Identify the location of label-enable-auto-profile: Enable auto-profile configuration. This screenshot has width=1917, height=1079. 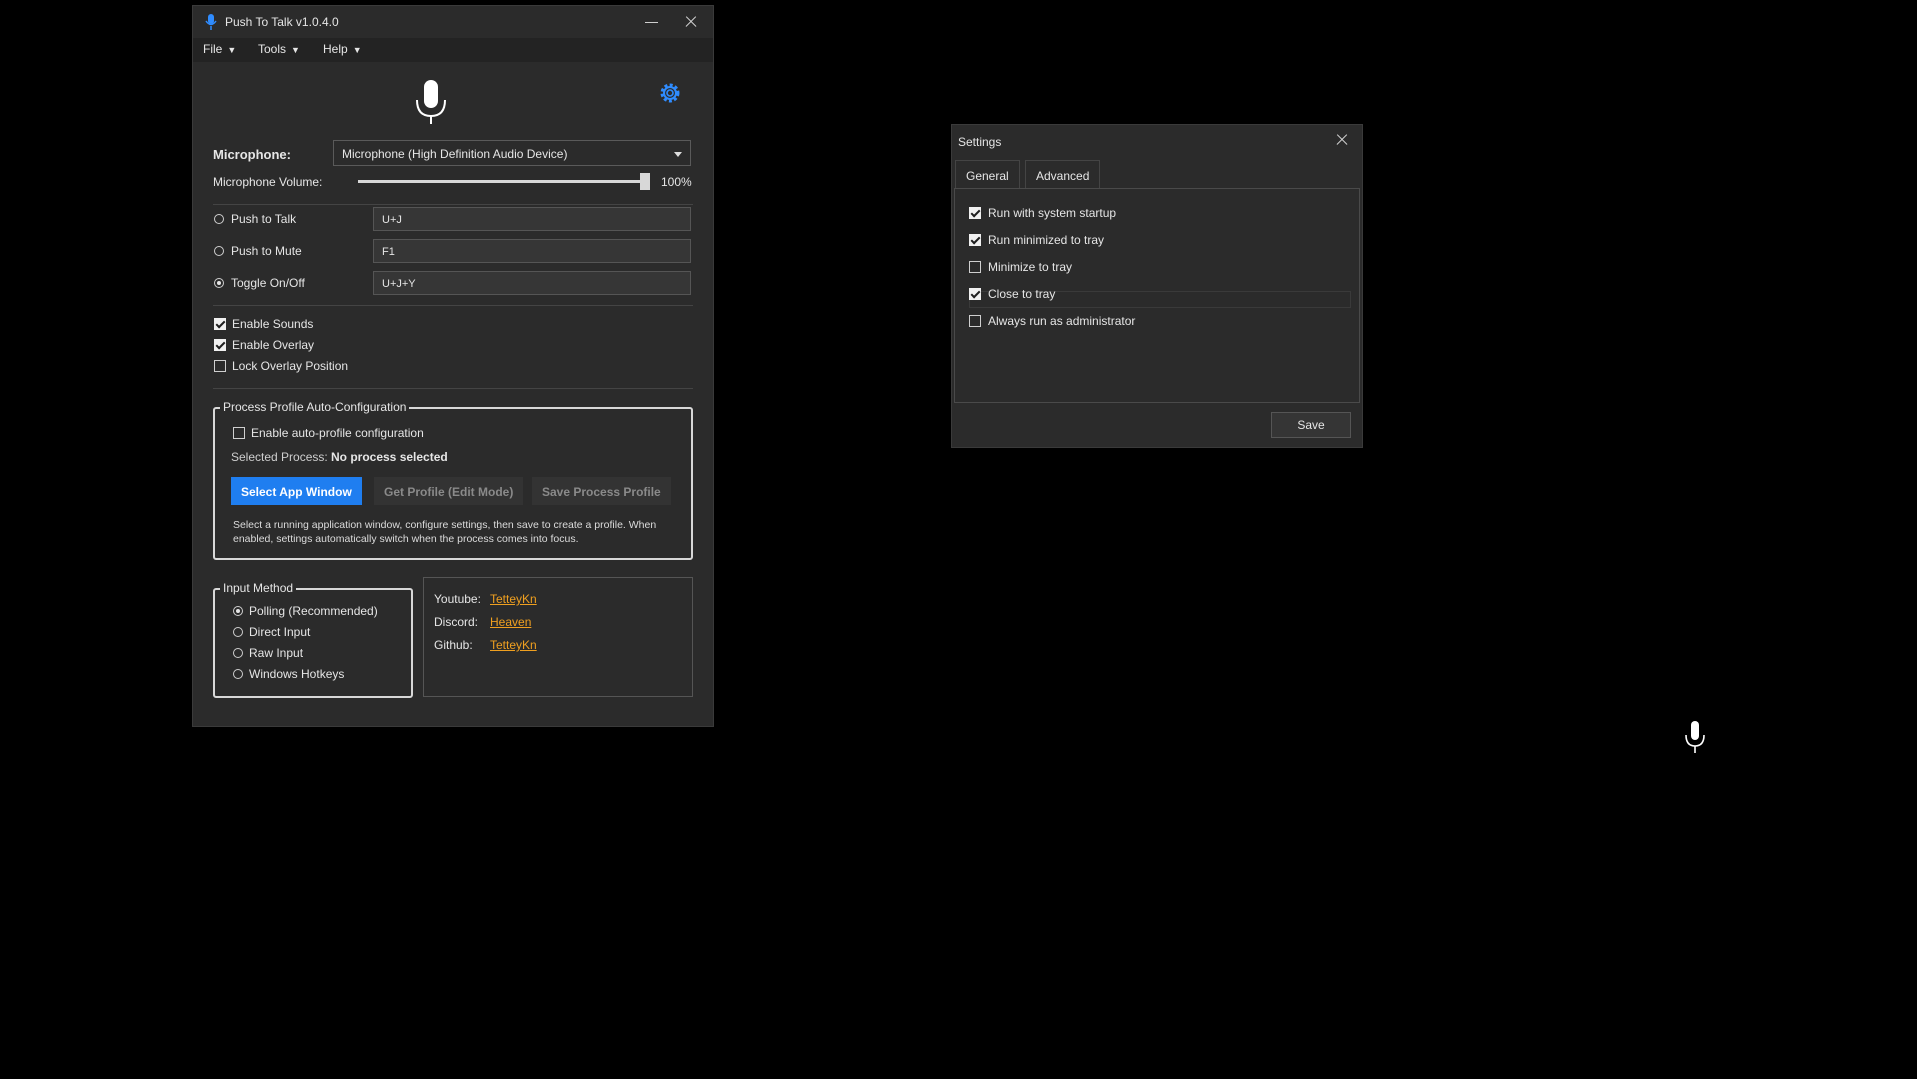
(337, 433).